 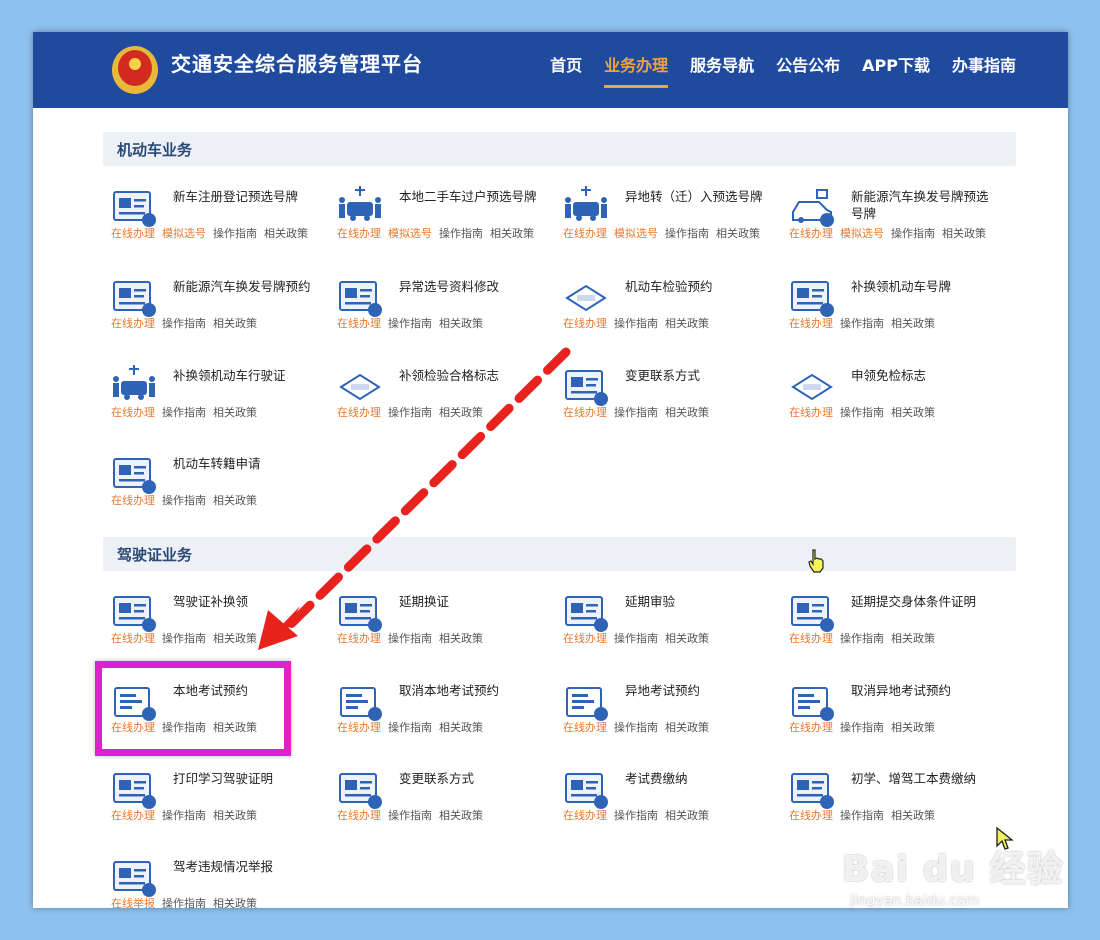 What do you see at coordinates (566, 70) in the screenshot?
I see `nav-home: 首页` at bounding box center [566, 70].